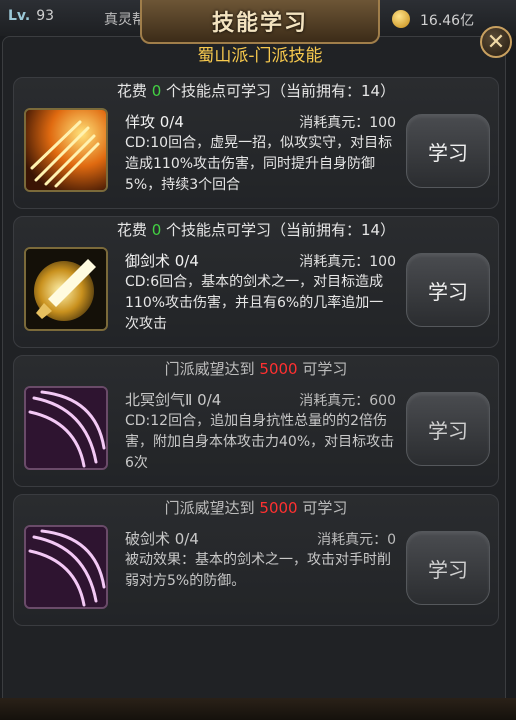  What do you see at coordinates (401, 19) in the screenshot?
I see `coin-icon` at bounding box center [401, 19].